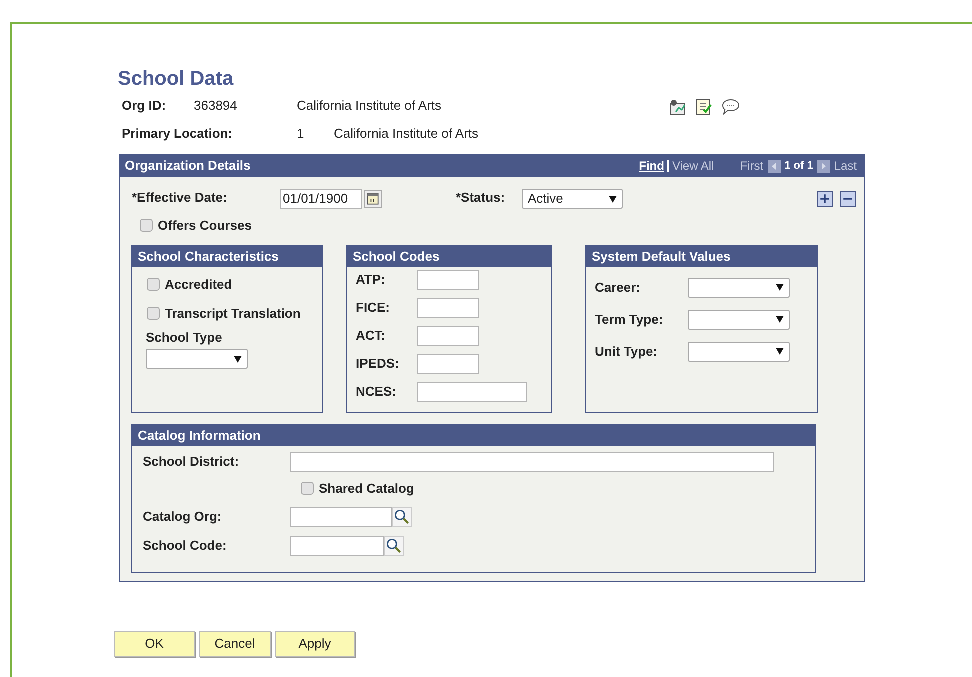 The image size is (972, 677). I want to click on field-label: School District:, so click(191, 461).